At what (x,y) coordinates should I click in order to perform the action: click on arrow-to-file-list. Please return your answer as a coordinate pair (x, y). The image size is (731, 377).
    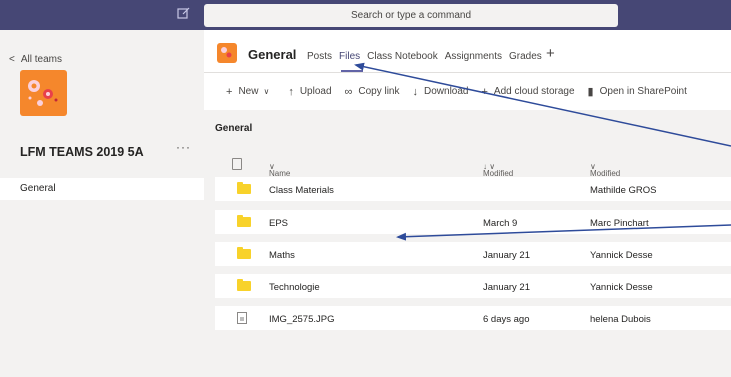
    Looking at the image, I should click on (563, 232).